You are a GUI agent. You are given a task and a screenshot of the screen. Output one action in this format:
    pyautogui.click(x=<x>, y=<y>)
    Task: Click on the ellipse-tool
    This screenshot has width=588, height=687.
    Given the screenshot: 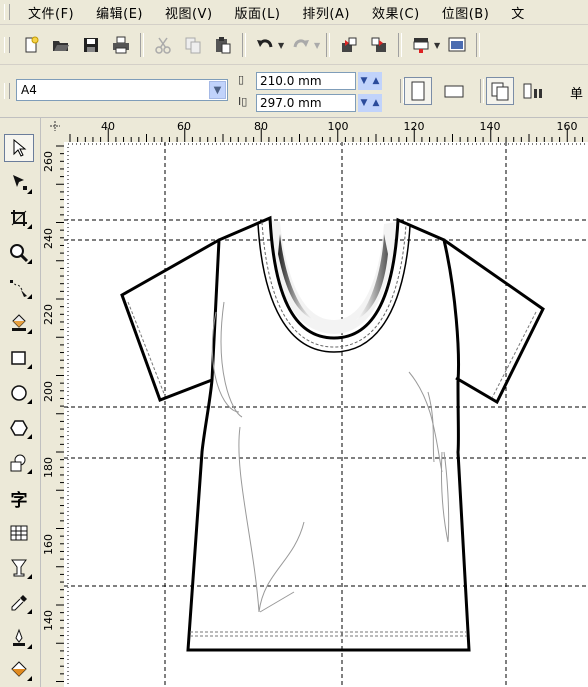 What is the action you would take?
    pyautogui.click(x=19, y=393)
    